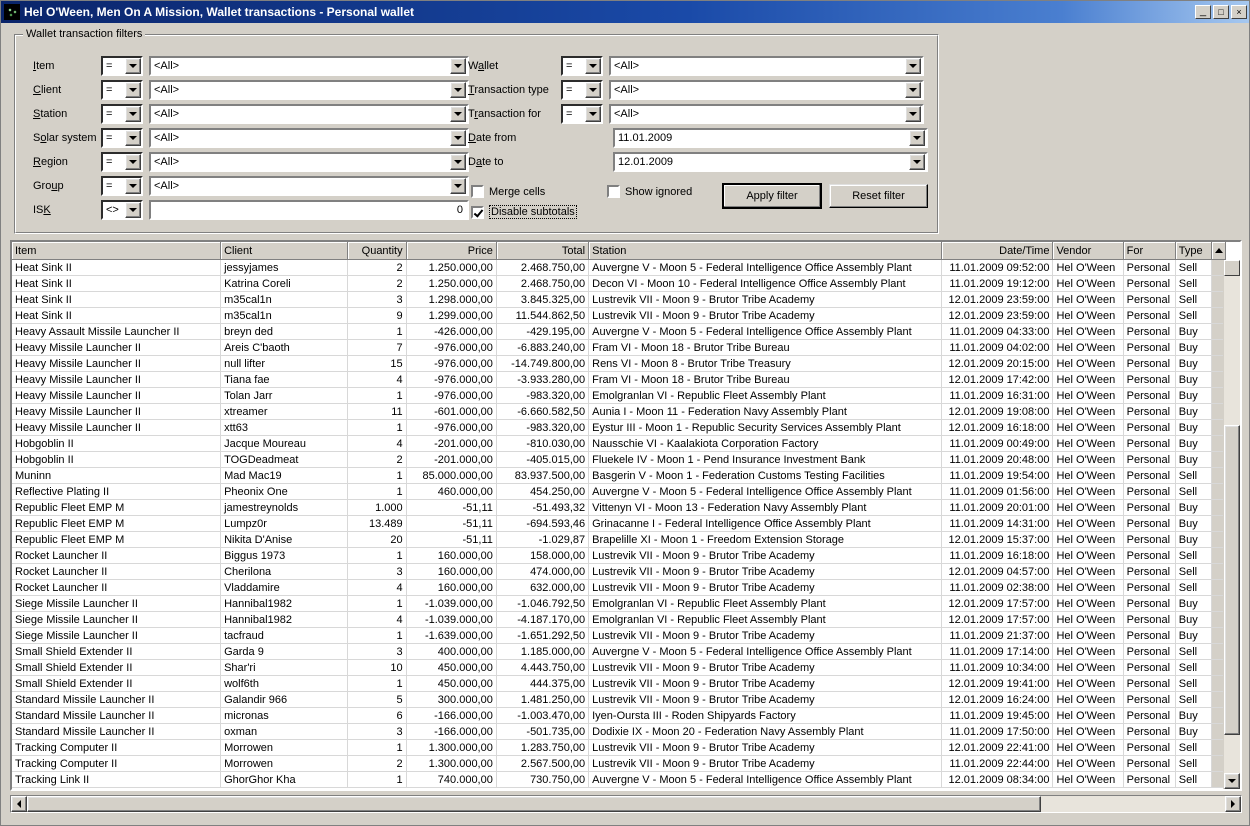 The image size is (1250, 826). Describe the element at coordinates (770, 162) in the screenshot. I see `filter-value-date-to: 12.01.2009` at that location.